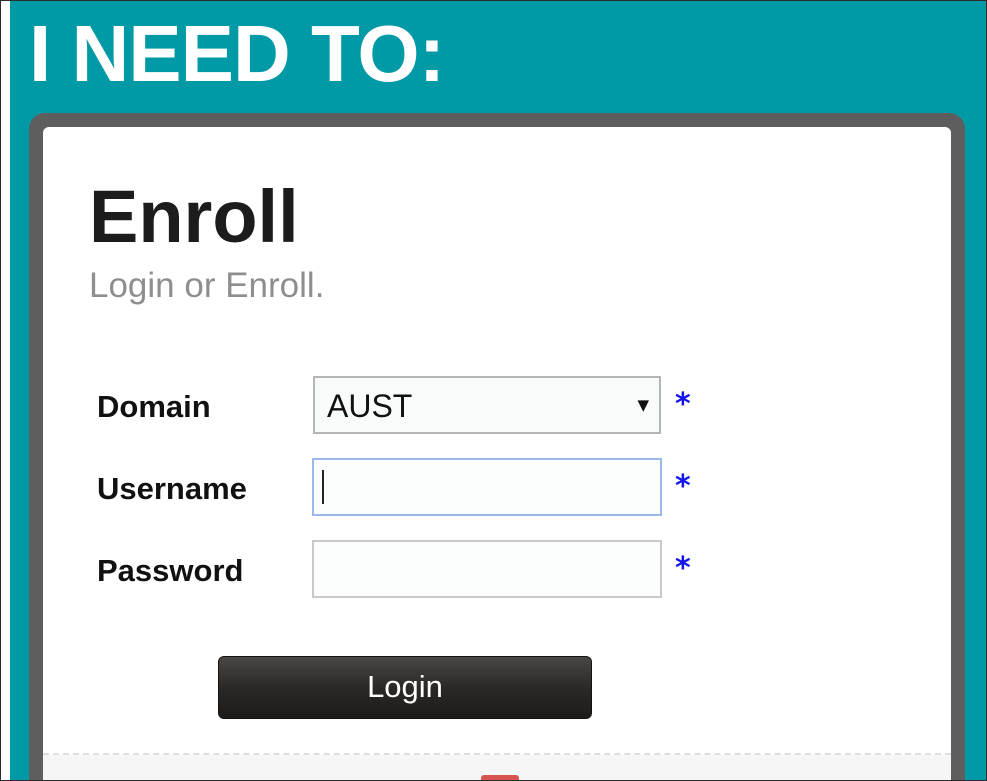 The width and height of the screenshot is (987, 781). Describe the element at coordinates (207, 285) in the screenshot. I see `panel-subtitle: Login or Enroll.` at that location.